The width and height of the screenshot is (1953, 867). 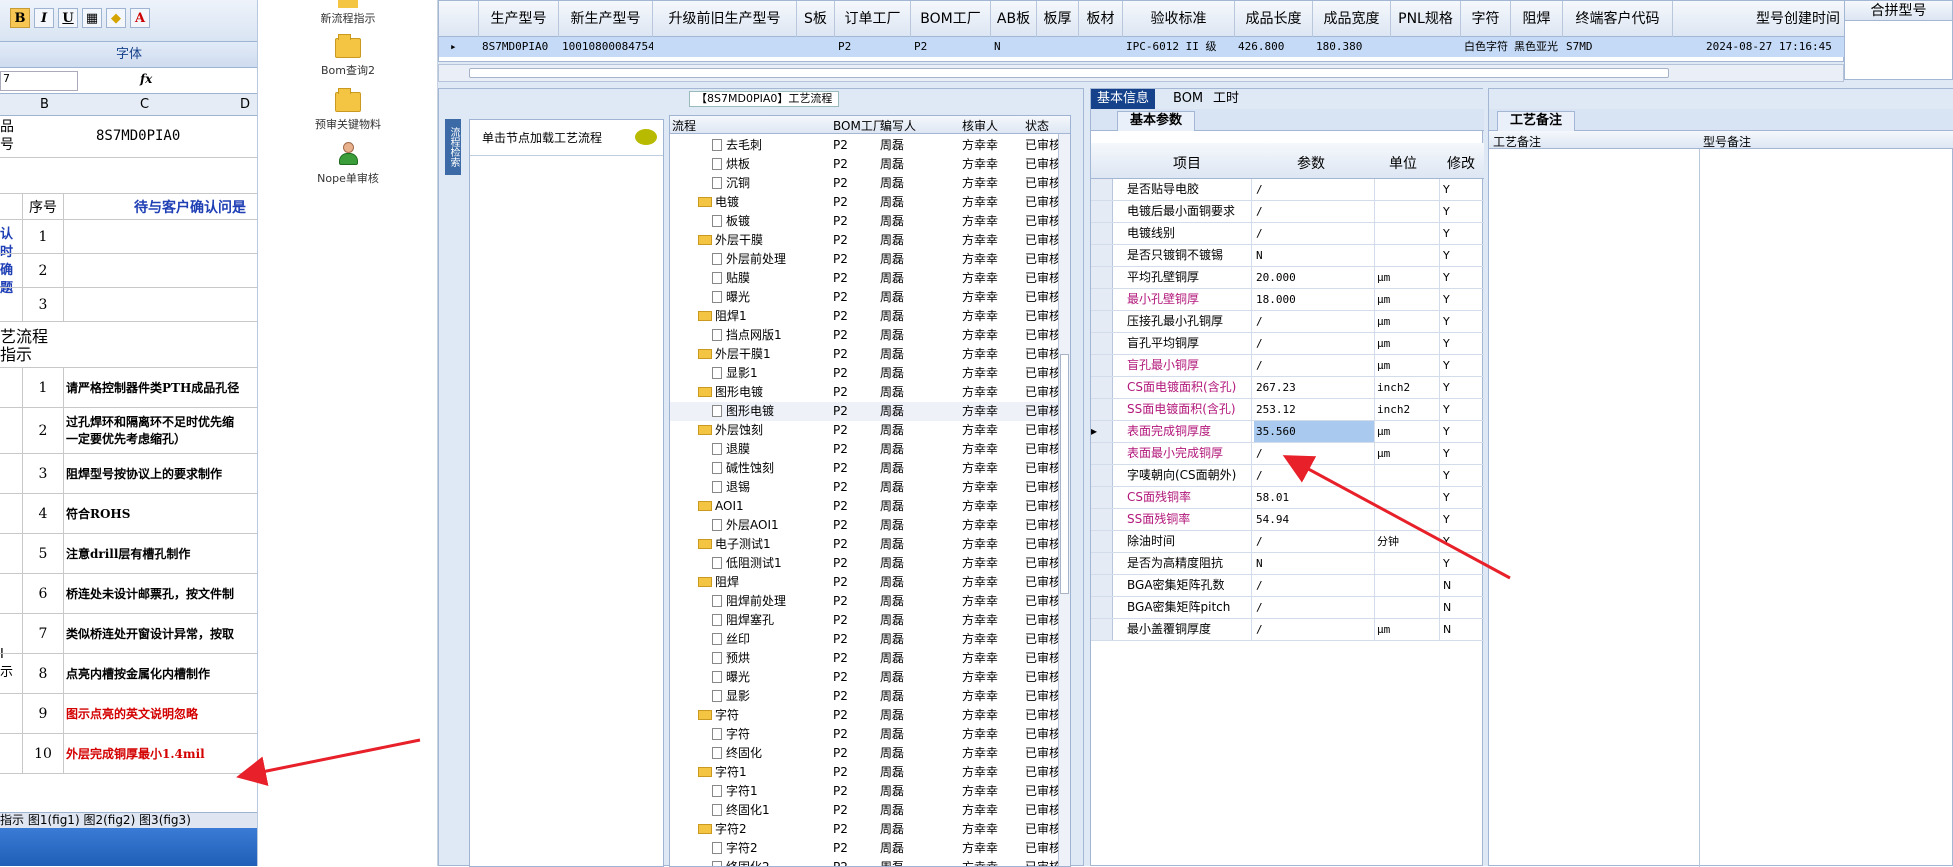 I want to click on col-header-c: C, so click(x=144, y=104).